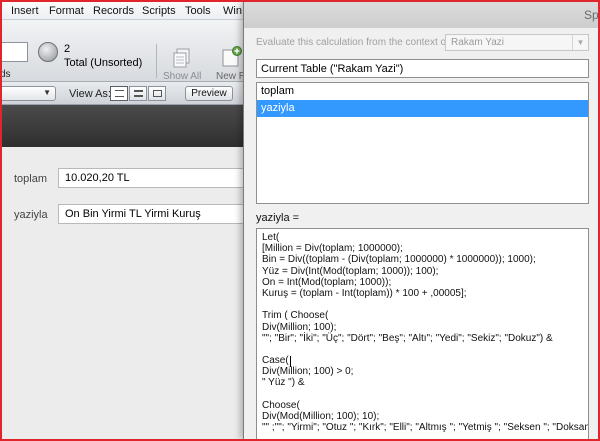  I want to click on record-pie-icon, so click(48, 52).